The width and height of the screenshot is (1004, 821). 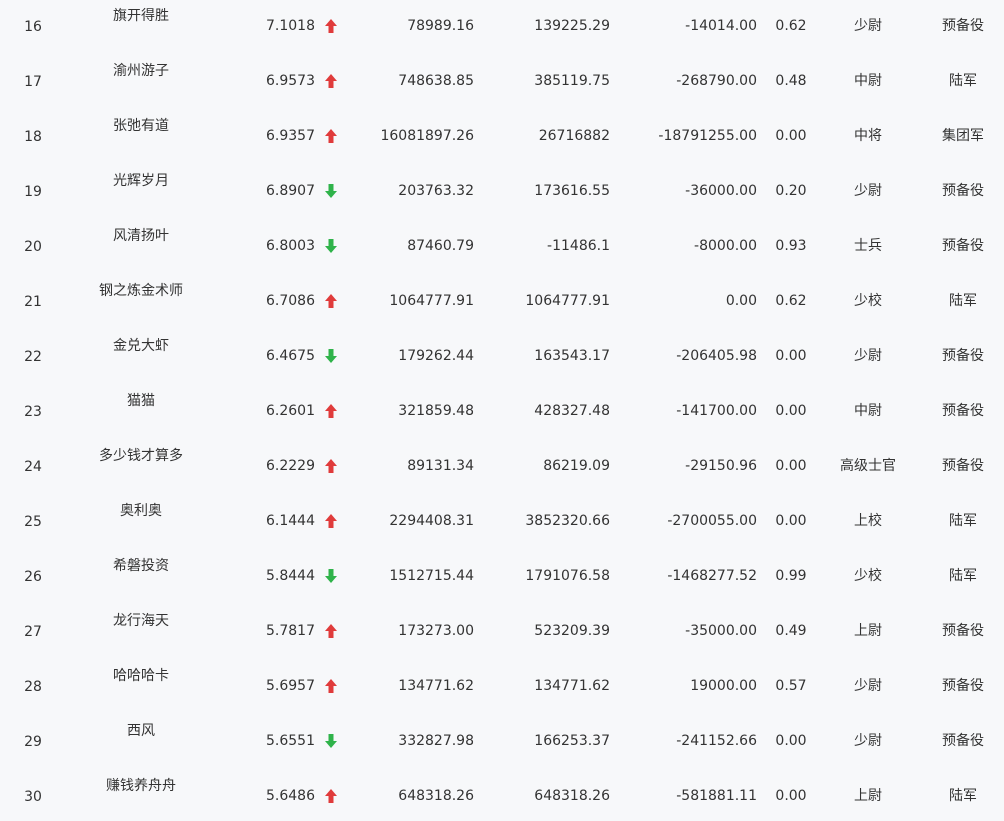 What do you see at coordinates (440, 466) in the screenshot?
I see `value-col-1: 89131.34` at bounding box center [440, 466].